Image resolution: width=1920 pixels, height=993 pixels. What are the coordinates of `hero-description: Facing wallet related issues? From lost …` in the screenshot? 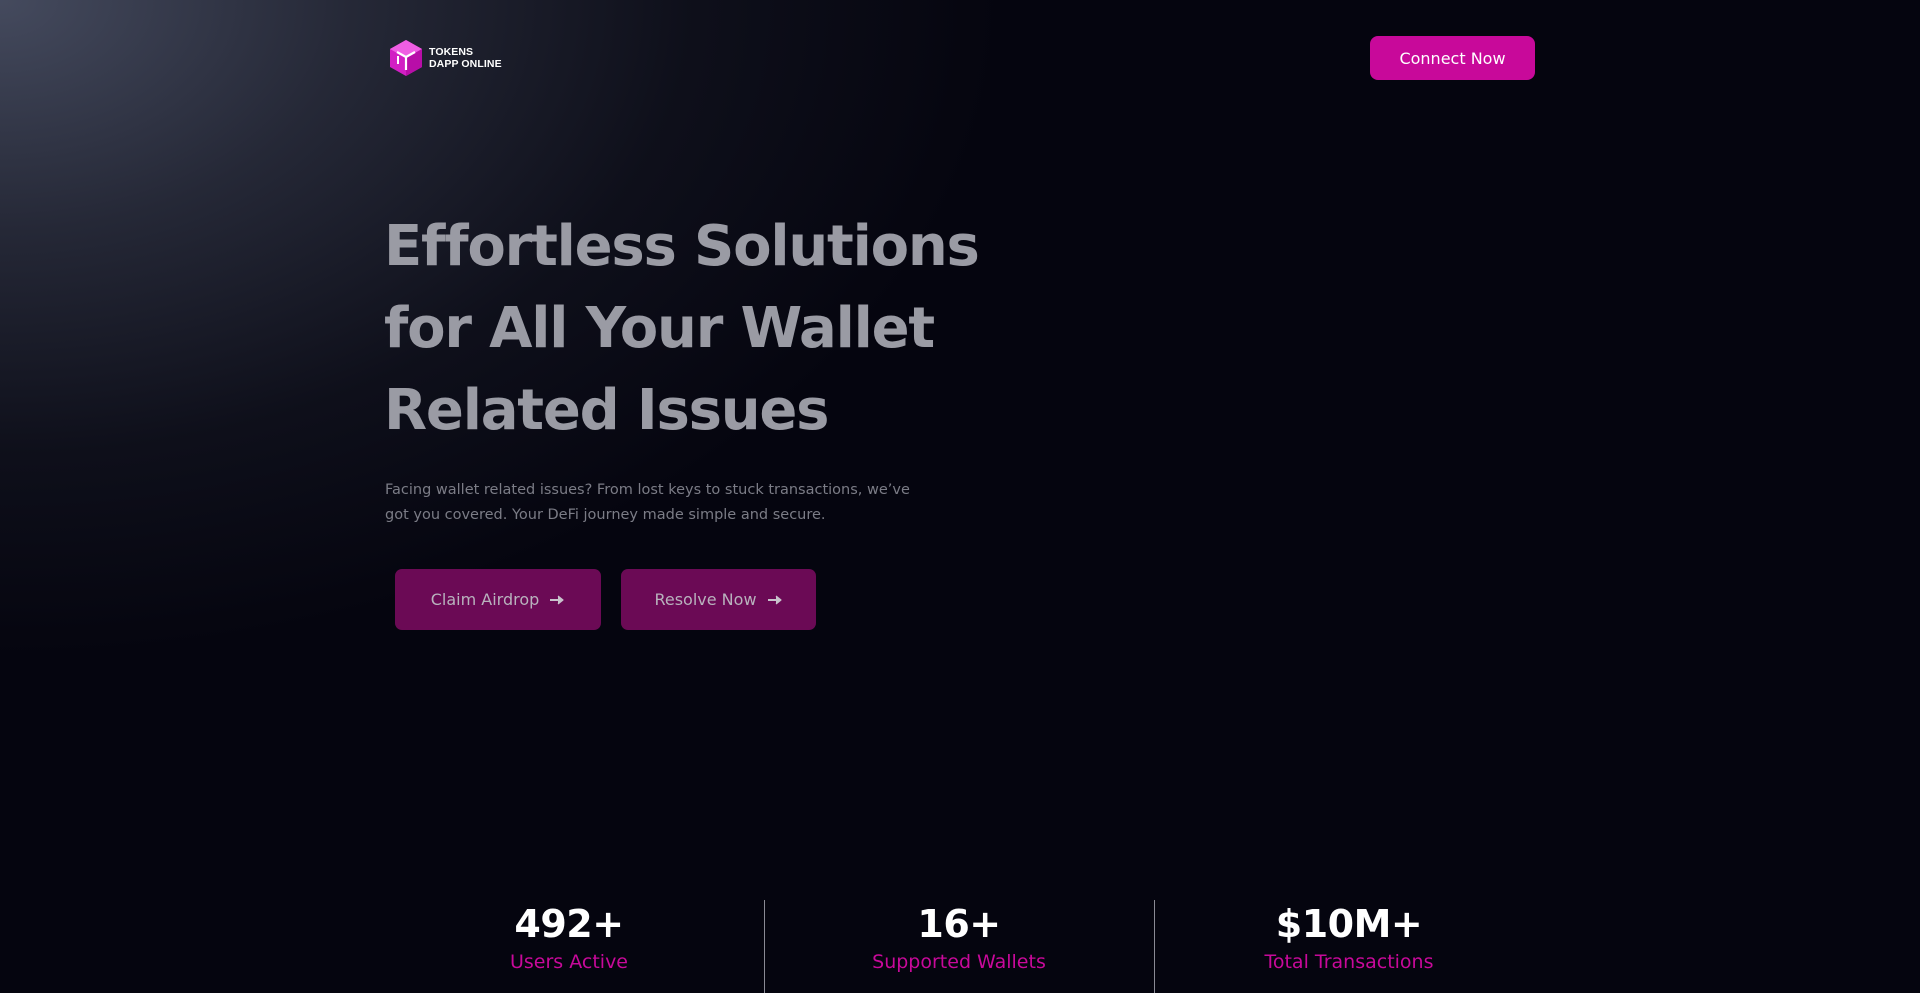 It's located at (665, 503).